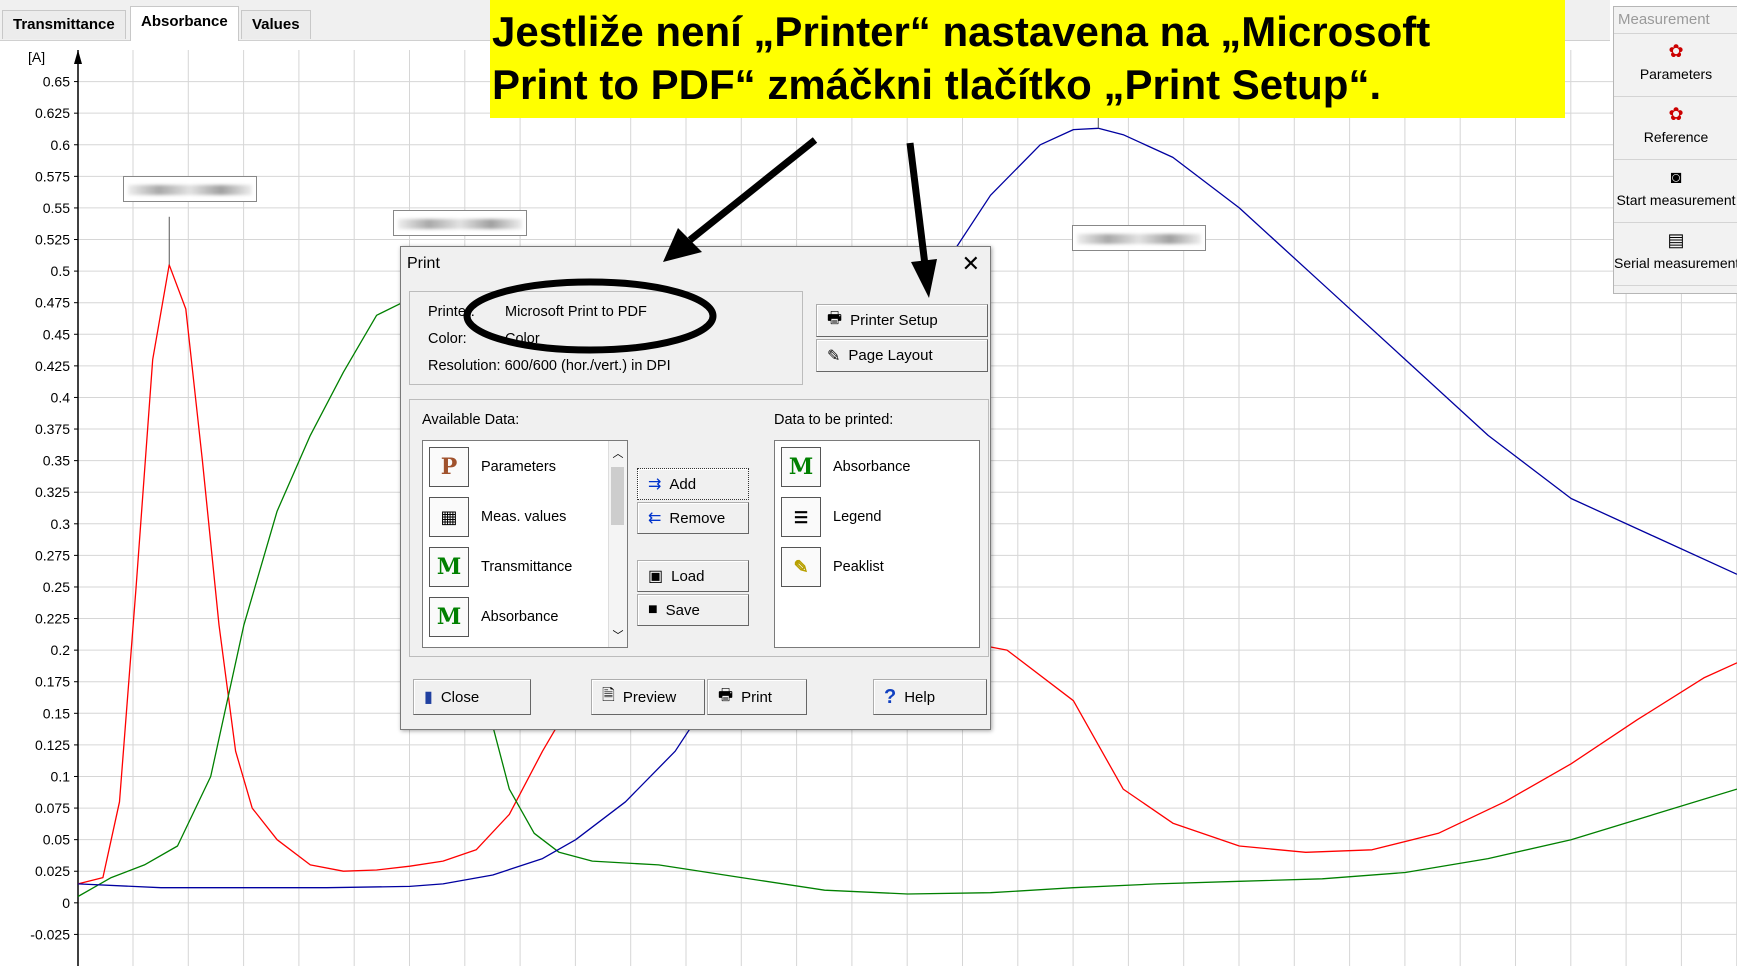 The width and height of the screenshot is (1737, 966). I want to click on y-tick-label: 0.125, so click(52, 745).